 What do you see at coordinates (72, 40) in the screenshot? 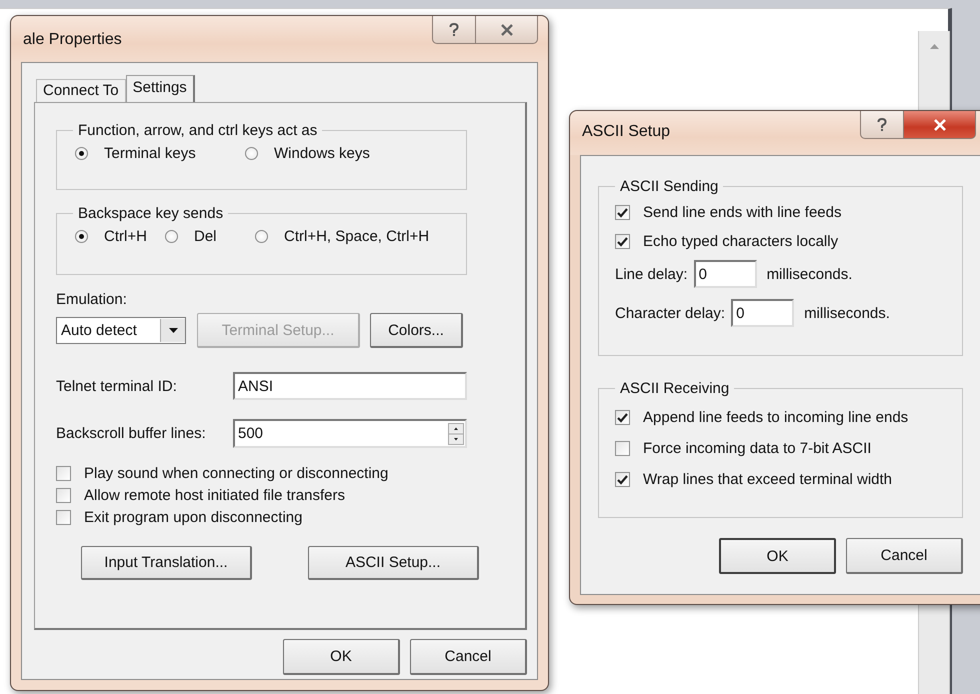
I see `window-title: ale Properties` at bounding box center [72, 40].